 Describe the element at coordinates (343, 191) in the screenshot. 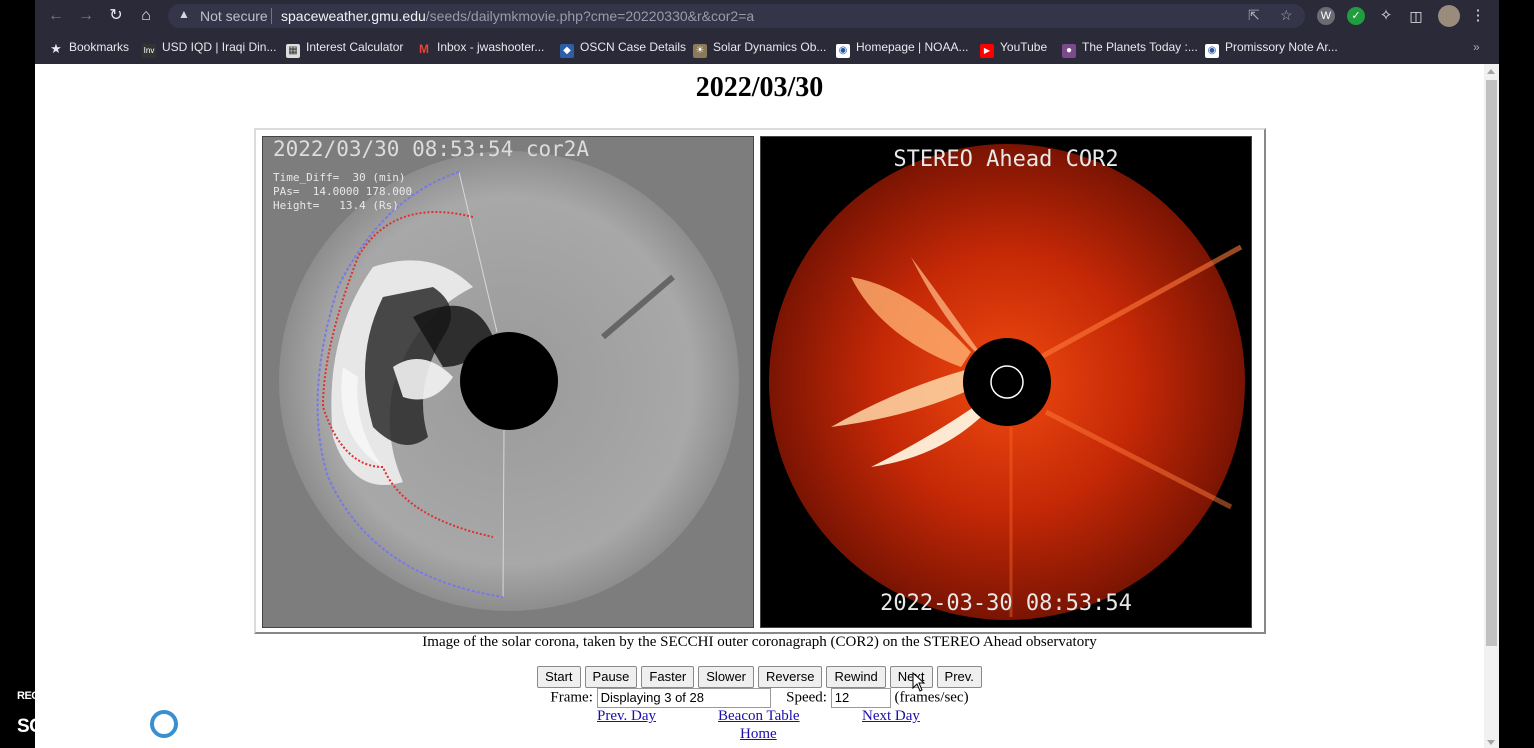

I see `left-image-pas: PAs= 14.0000 178.000` at that location.